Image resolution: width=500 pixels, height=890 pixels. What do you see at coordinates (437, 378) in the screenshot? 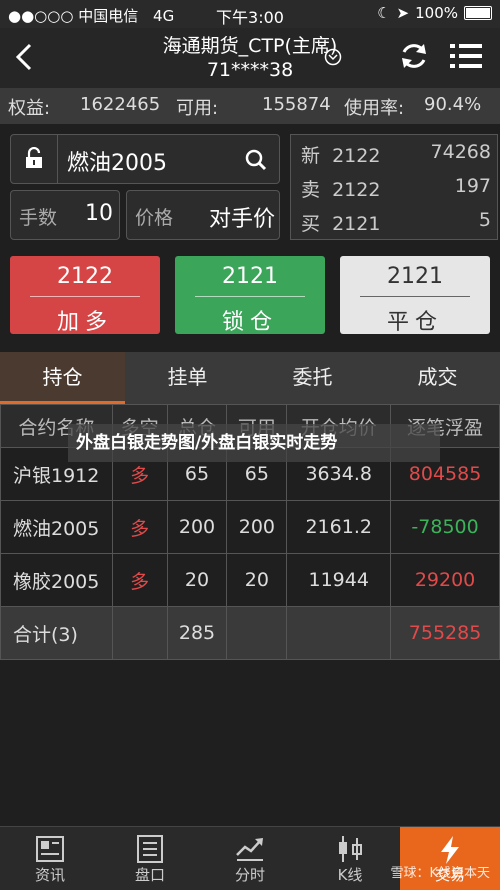
I see `tab-trades: 成交` at bounding box center [437, 378].